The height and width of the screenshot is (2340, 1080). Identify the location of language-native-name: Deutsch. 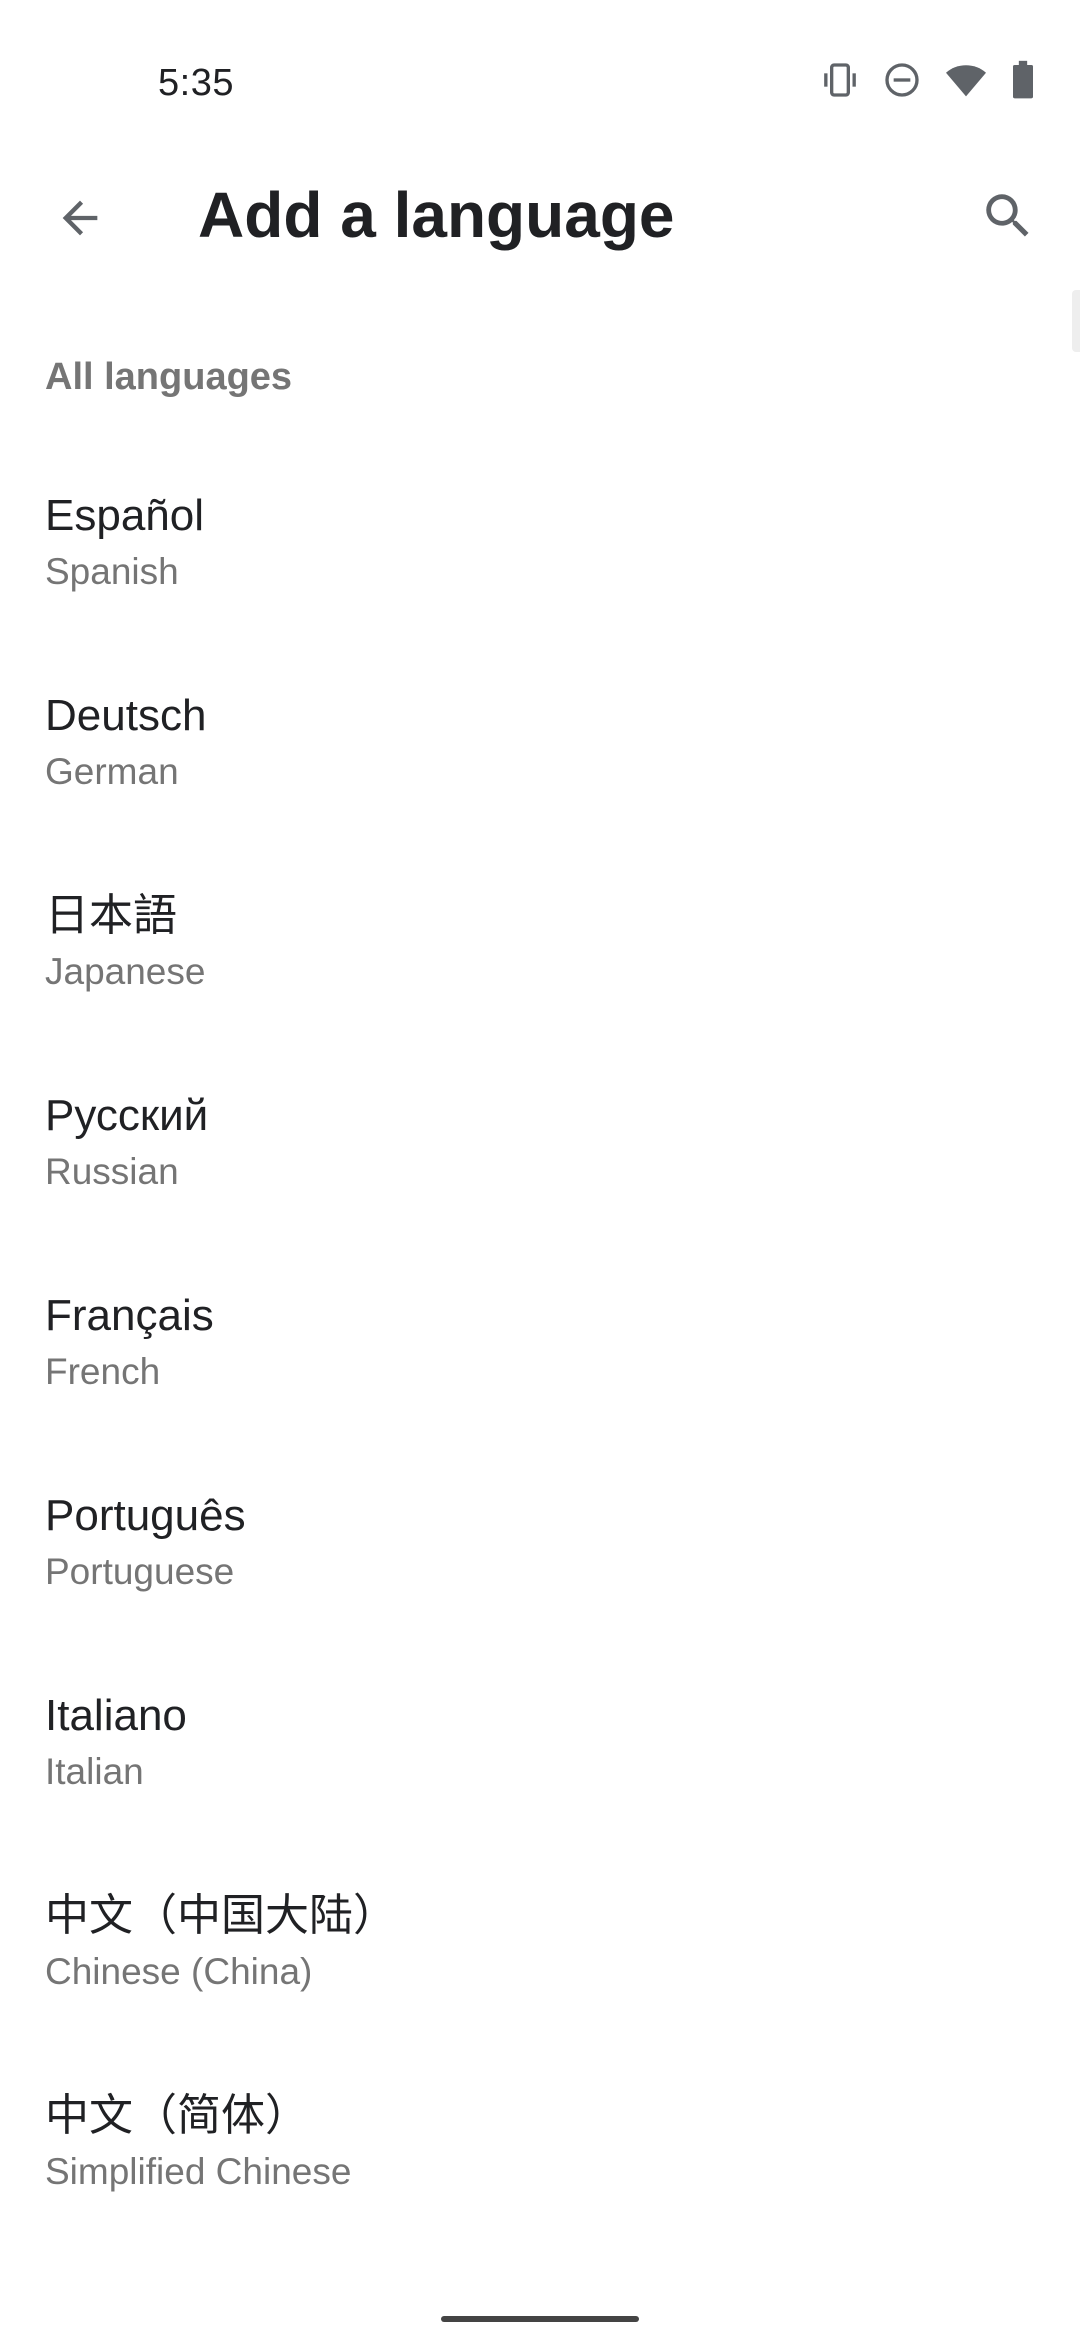
(126, 715).